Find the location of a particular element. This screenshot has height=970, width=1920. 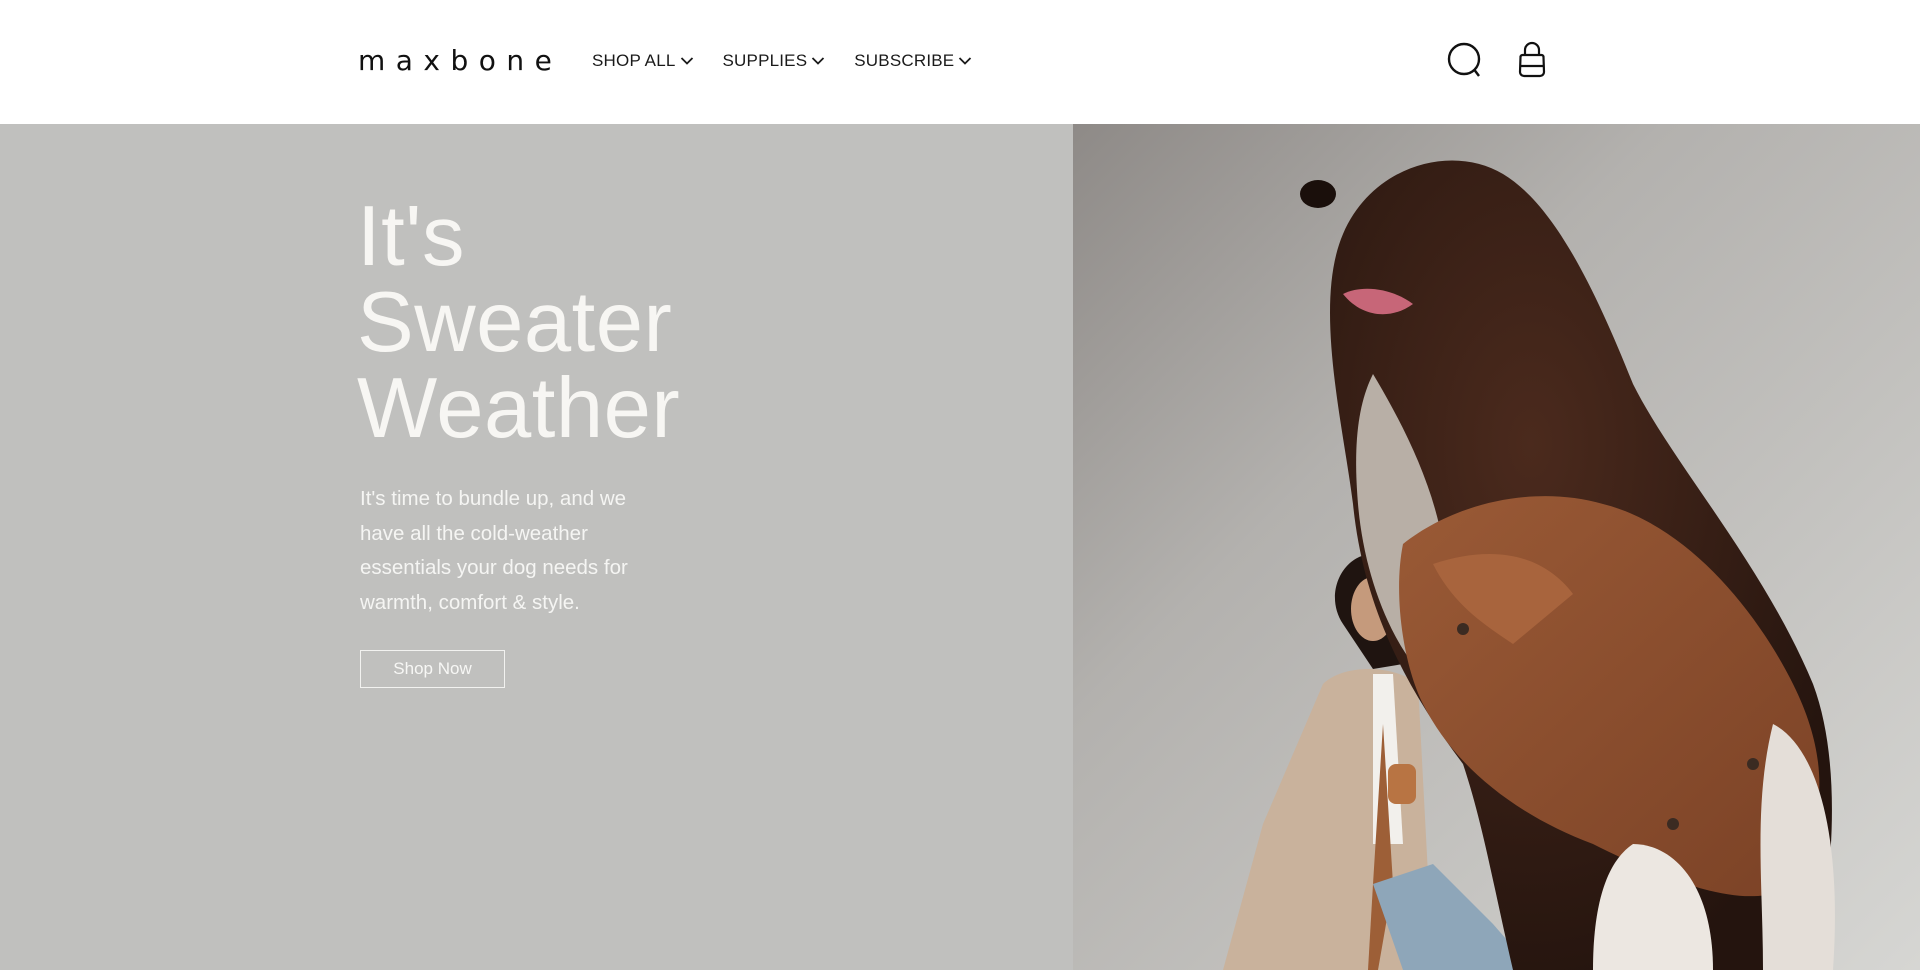

cart-button is located at coordinates (1532, 60).